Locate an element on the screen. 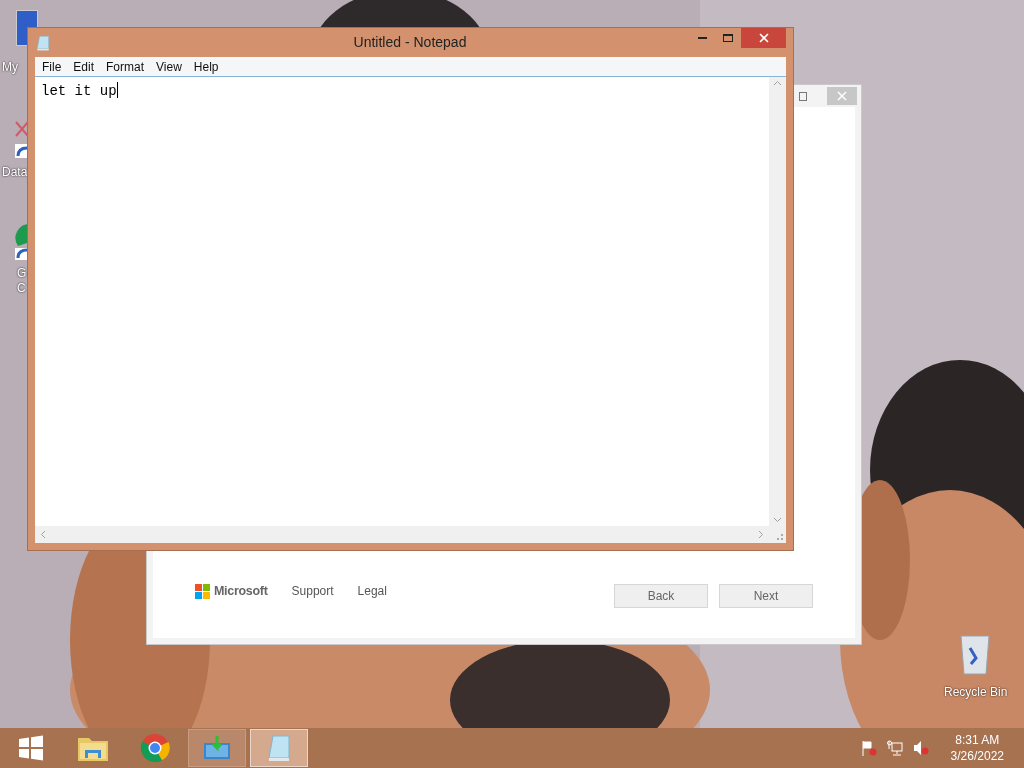 This screenshot has width=1024, height=768. menu-item: Format is located at coordinates (125, 66).